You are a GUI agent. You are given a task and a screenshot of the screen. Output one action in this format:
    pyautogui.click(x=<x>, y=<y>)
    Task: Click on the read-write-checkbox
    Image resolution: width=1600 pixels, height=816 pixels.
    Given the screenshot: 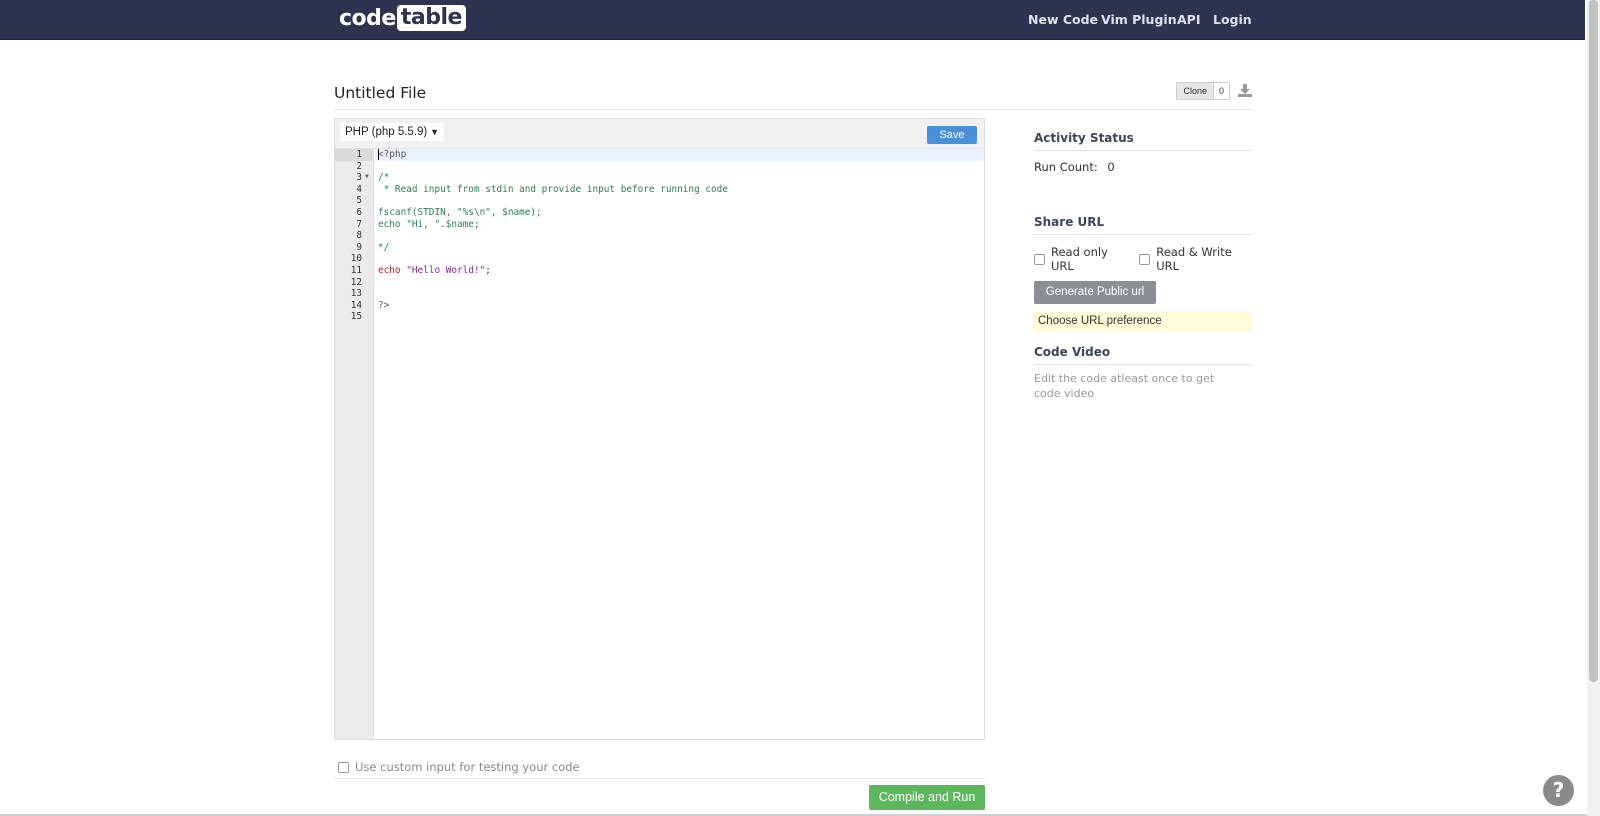 What is the action you would take?
    pyautogui.click(x=1145, y=259)
    